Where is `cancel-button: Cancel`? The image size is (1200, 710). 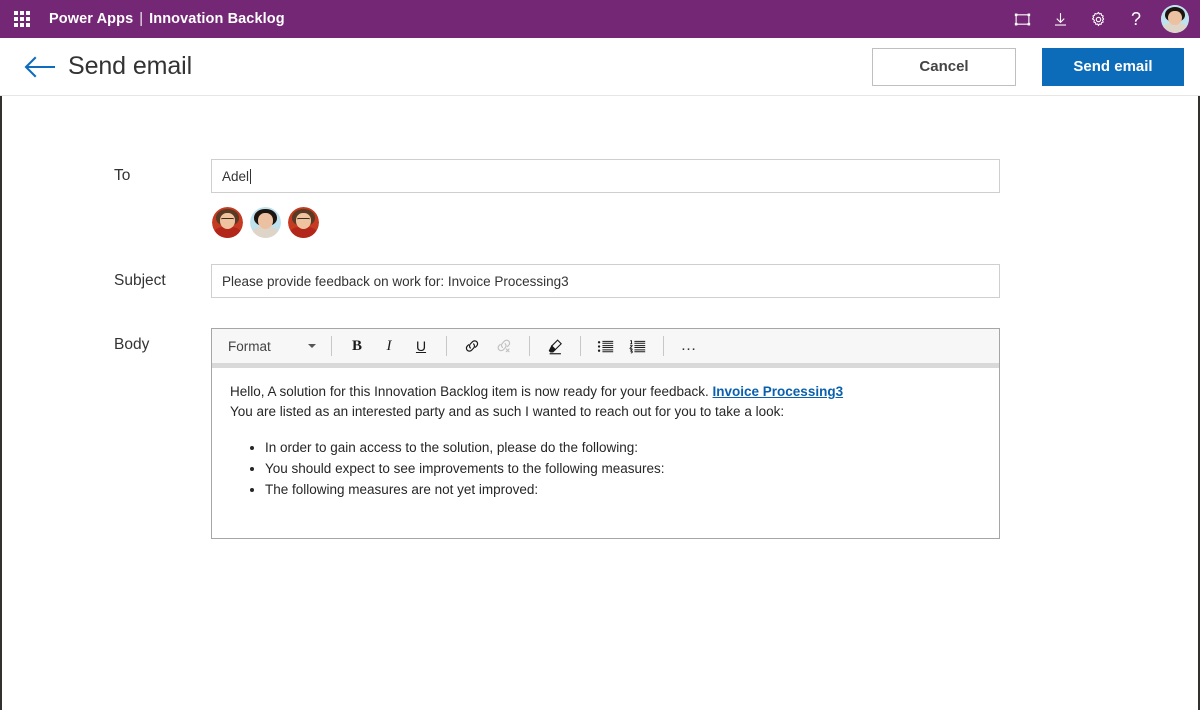
cancel-button: Cancel is located at coordinates (944, 66).